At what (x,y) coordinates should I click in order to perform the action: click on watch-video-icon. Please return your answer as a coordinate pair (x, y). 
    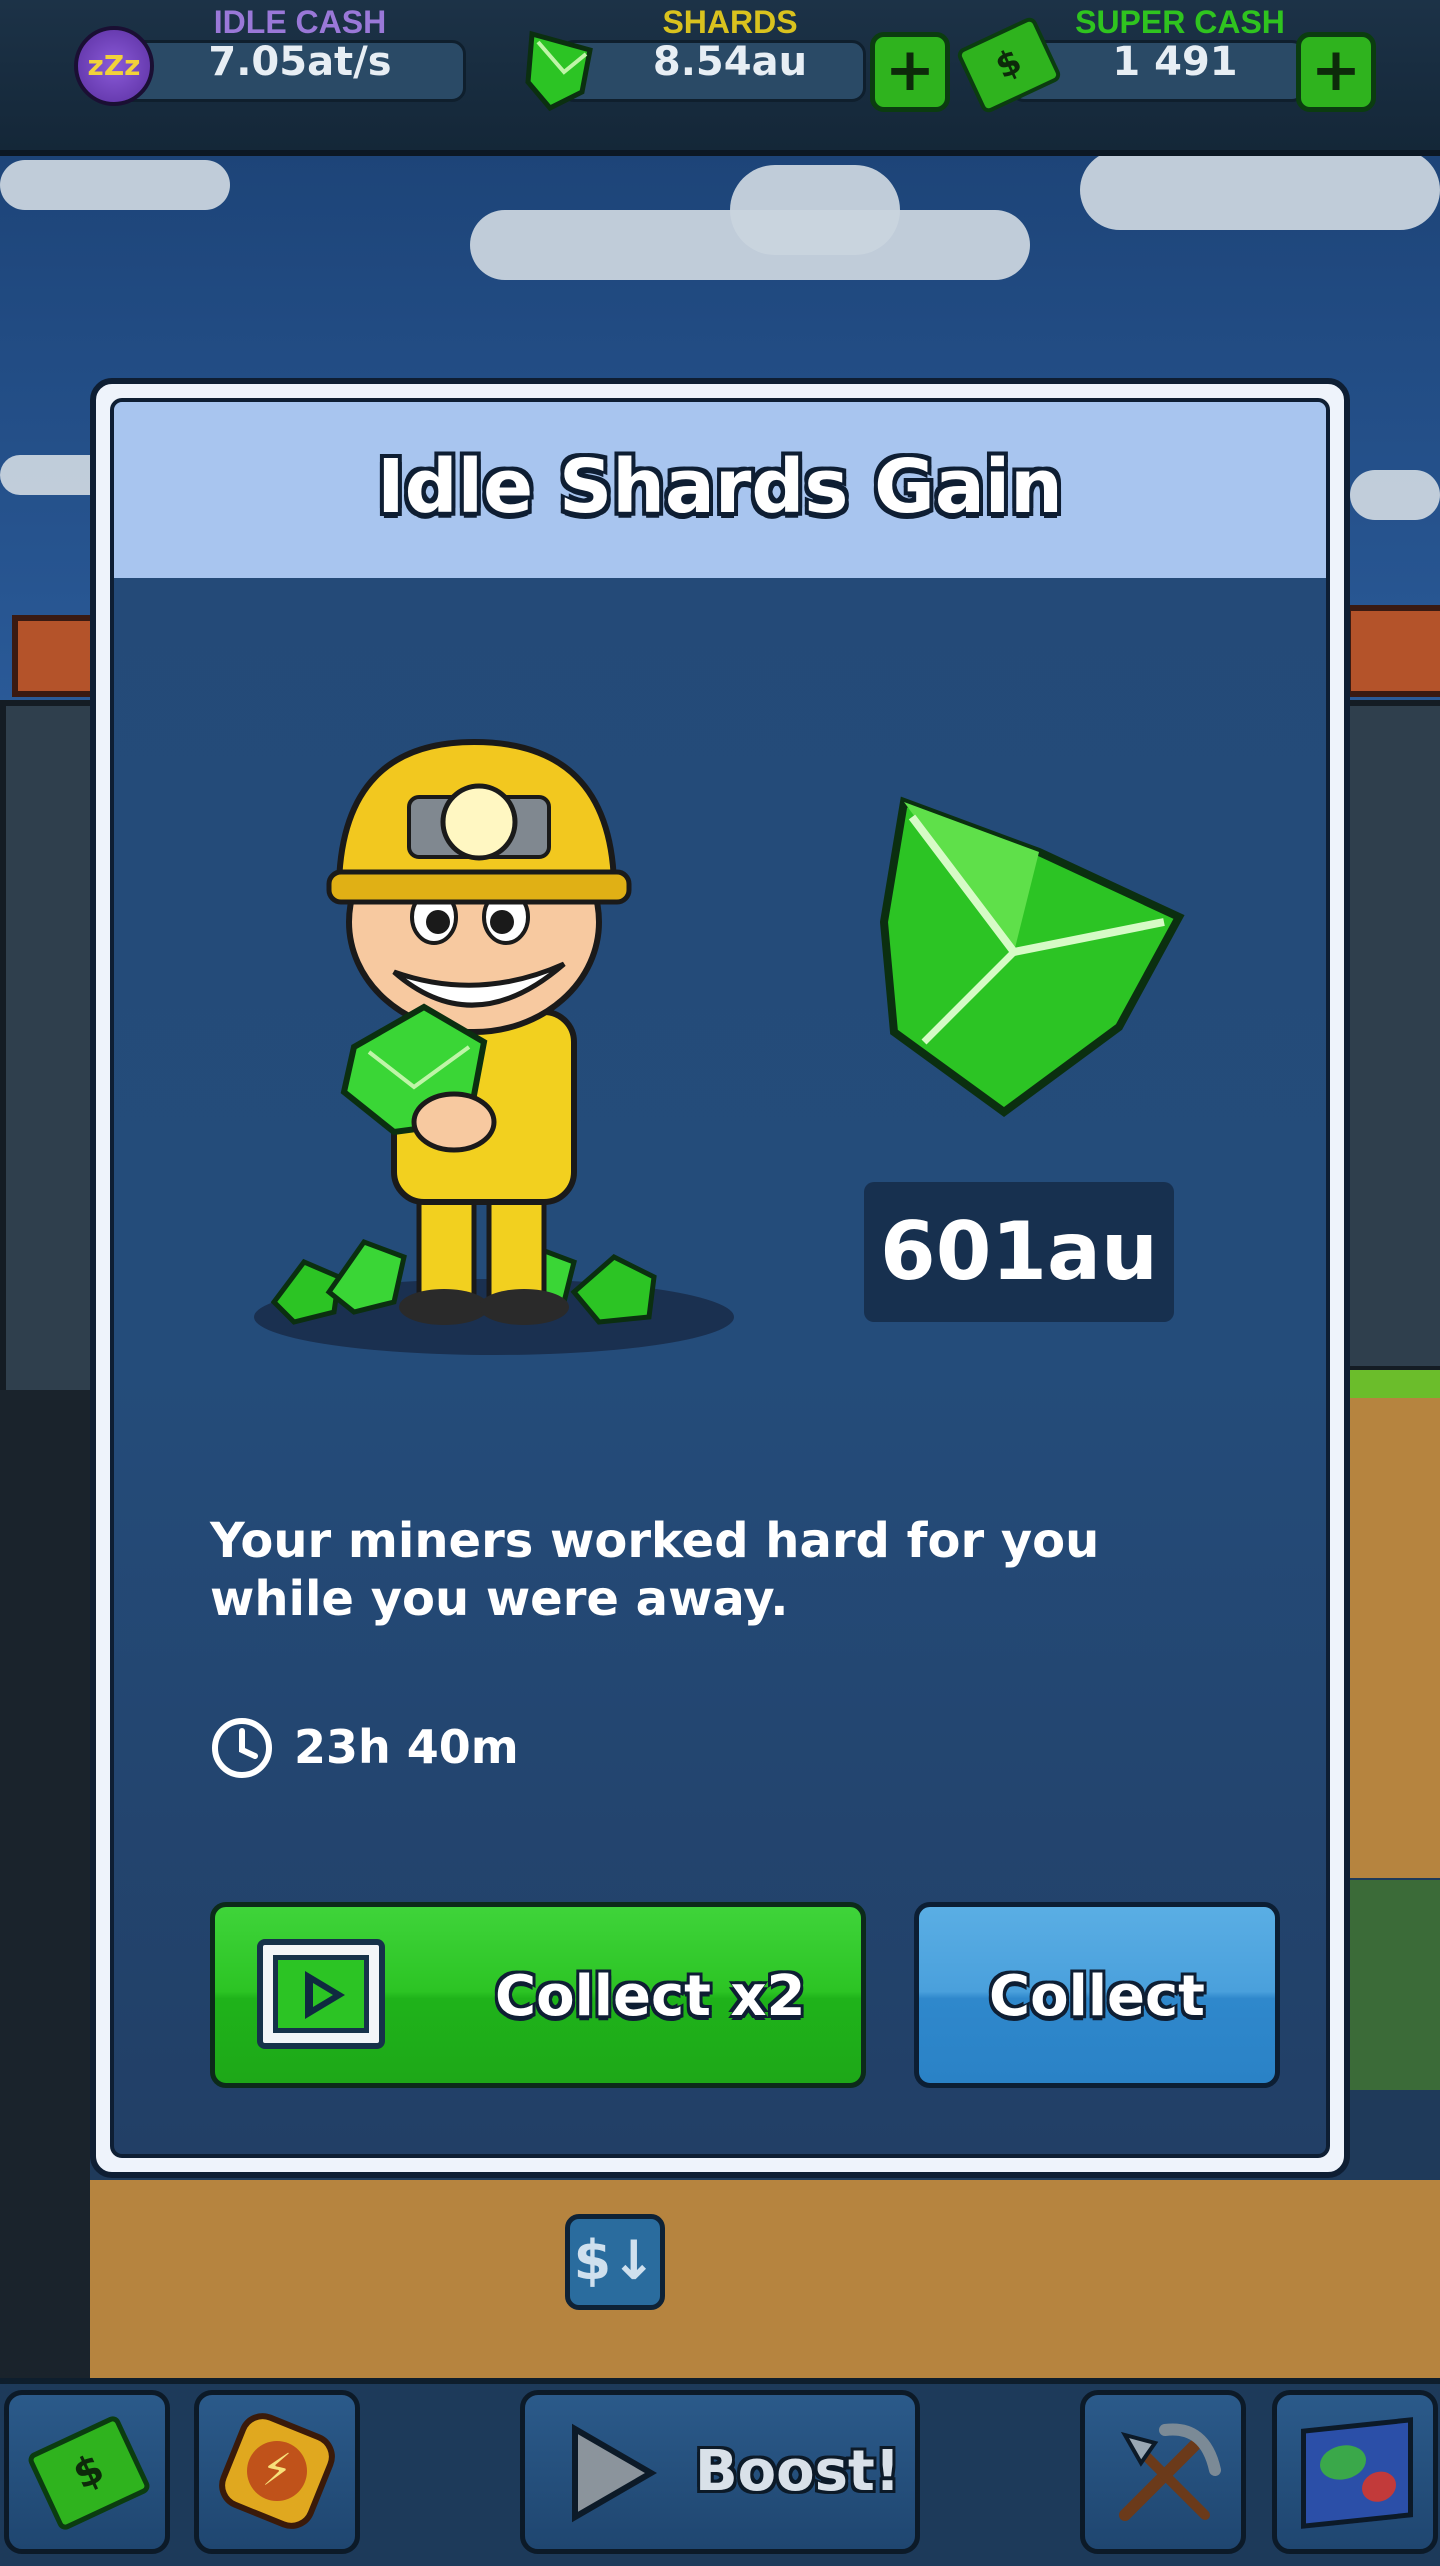
    Looking at the image, I should click on (321, 1994).